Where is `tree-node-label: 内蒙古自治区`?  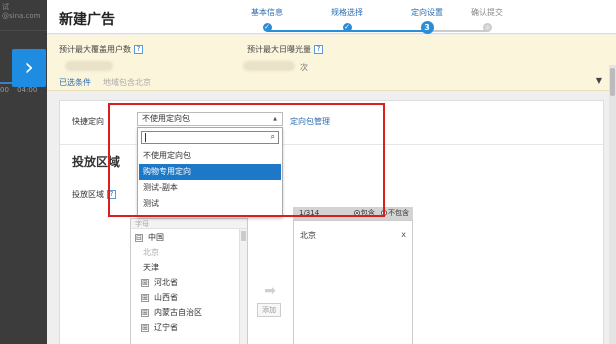 tree-node-label: 内蒙古自治区 is located at coordinates (178, 312).